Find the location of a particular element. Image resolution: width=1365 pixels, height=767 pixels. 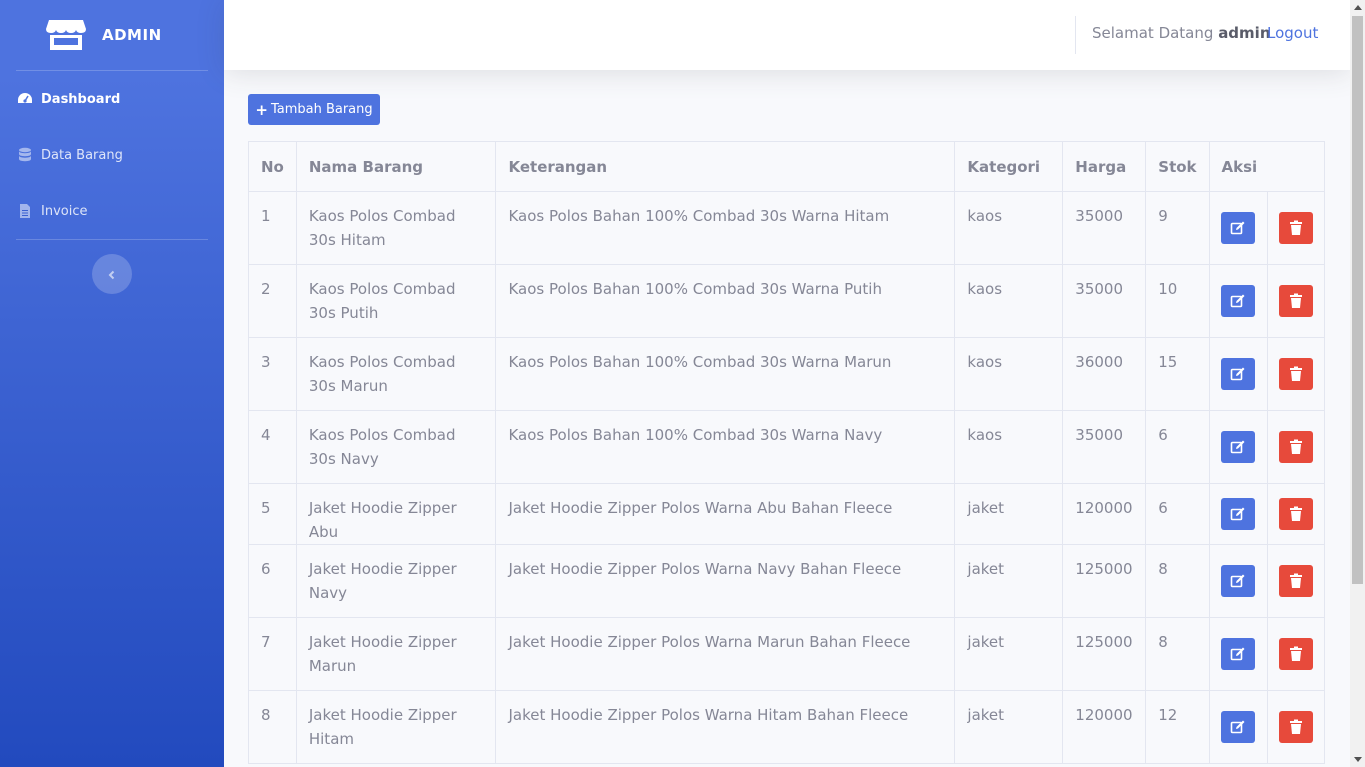

topbar: Selamat Datang admin Logout is located at coordinates (787, 35).